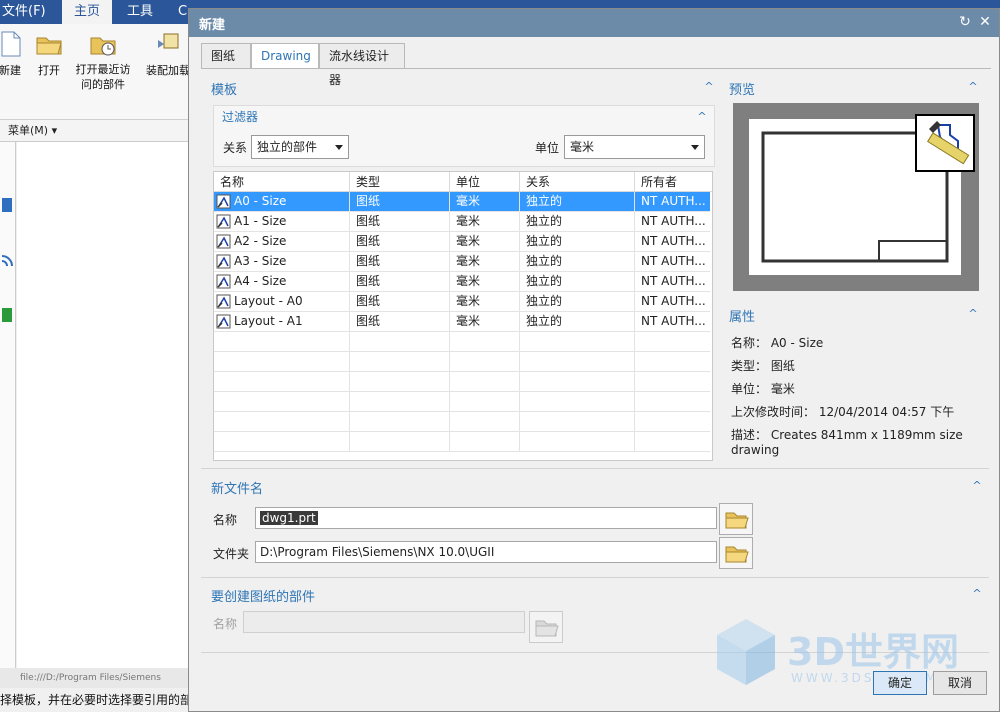  What do you see at coordinates (300, 147) in the screenshot?
I see `relation-select: 独立的部件` at bounding box center [300, 147].